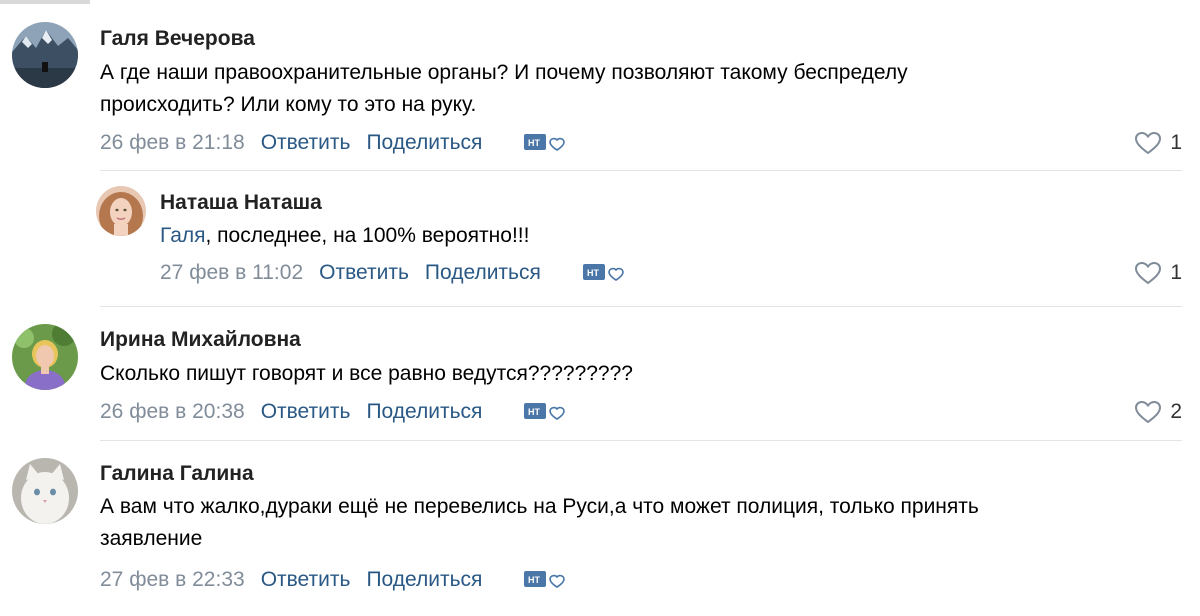 The width and height of the screenshot is (1200, 616). Describe the element at coordinates (172, 580) in the screenshot. I see `comment-date: 27 фев в 22:33` at that location.